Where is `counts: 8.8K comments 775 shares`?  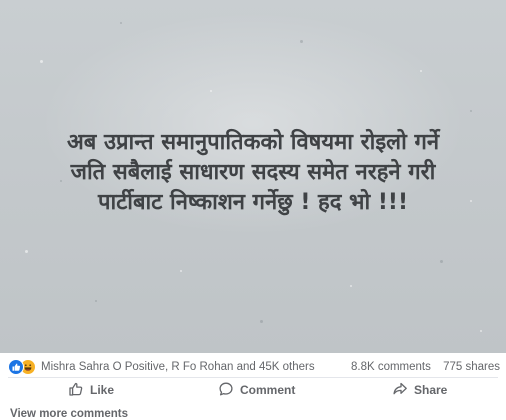 counts: 8.8K comments 775 shares is located at coordinates (425, 367).